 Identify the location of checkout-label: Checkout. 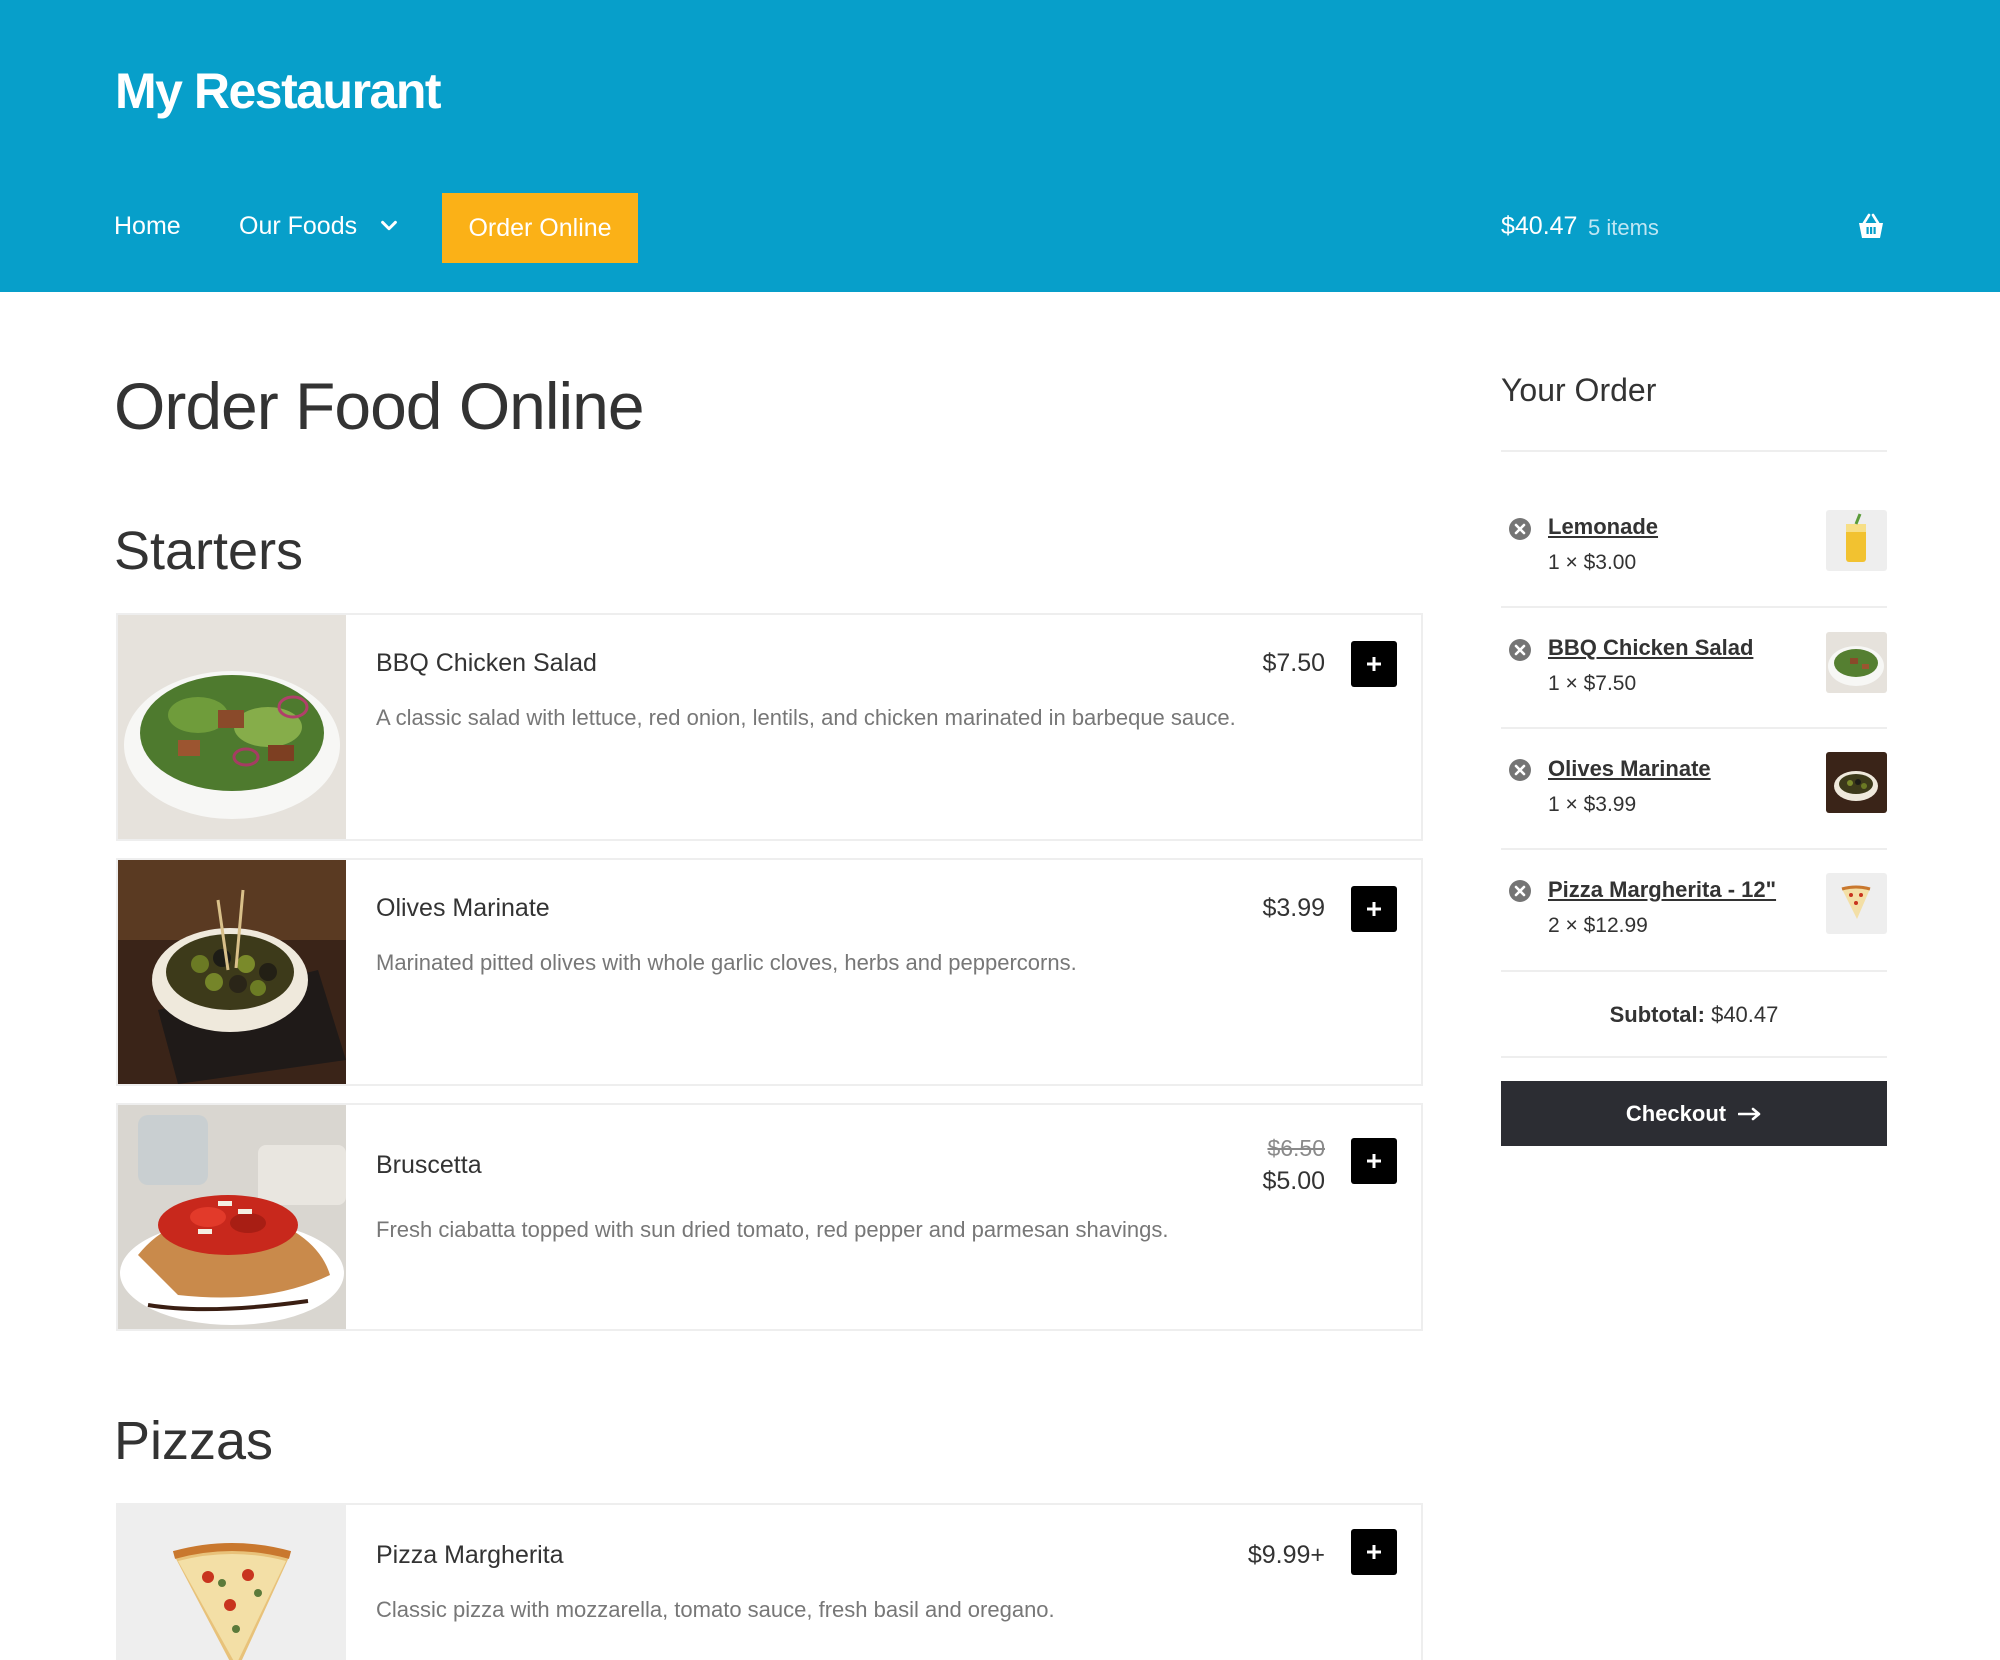
(1676, 1113).